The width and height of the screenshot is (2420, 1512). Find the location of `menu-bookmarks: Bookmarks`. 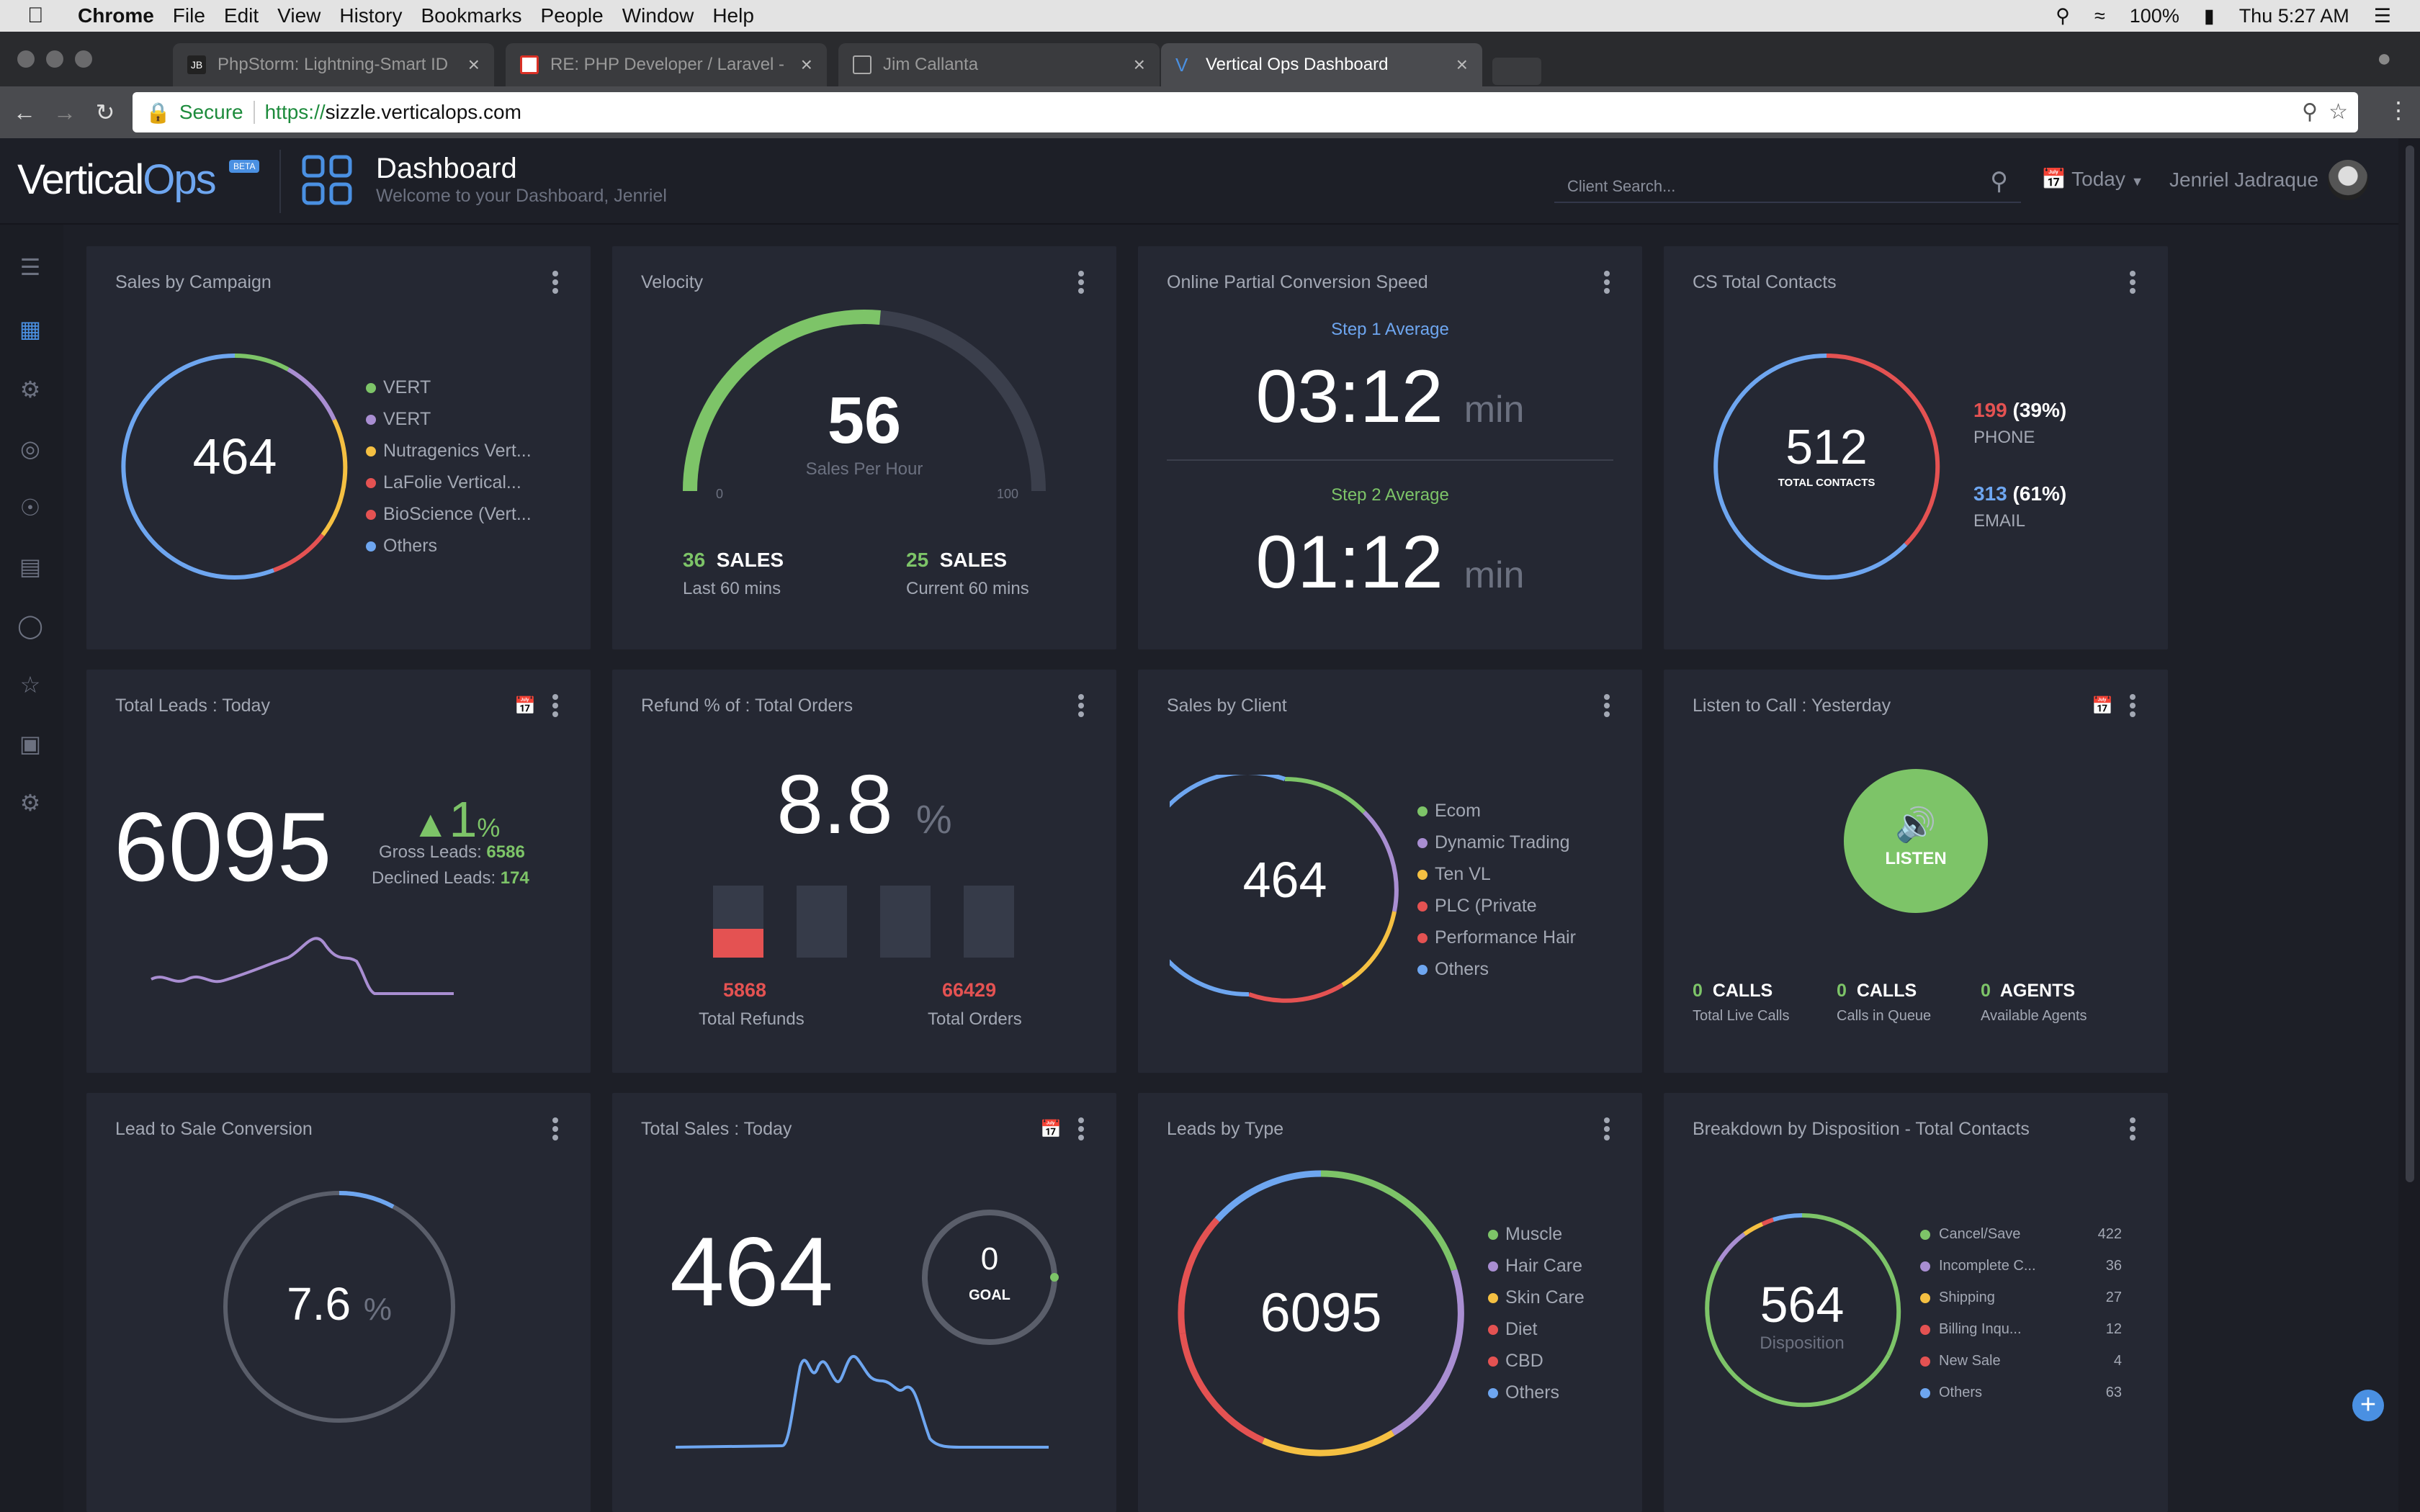

menu-bookmarks: Bookmarks is located at coordinates (471, 15).